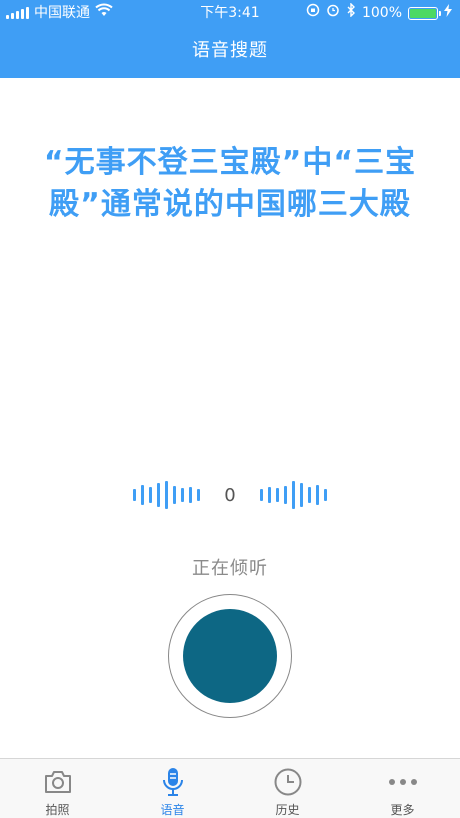 The height and width of the screenshot is (818, 460). I want to click on tab-voice-label: 语音, so click(172, 810).